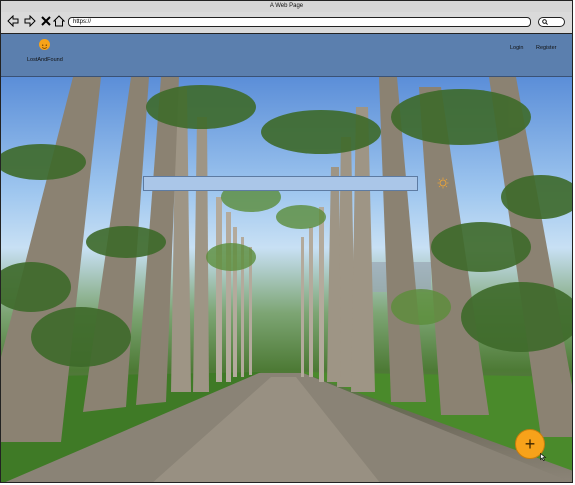  Describe the element at coordinates (280, 183) in the screenshot. I see `hero-search-bar` at that location.